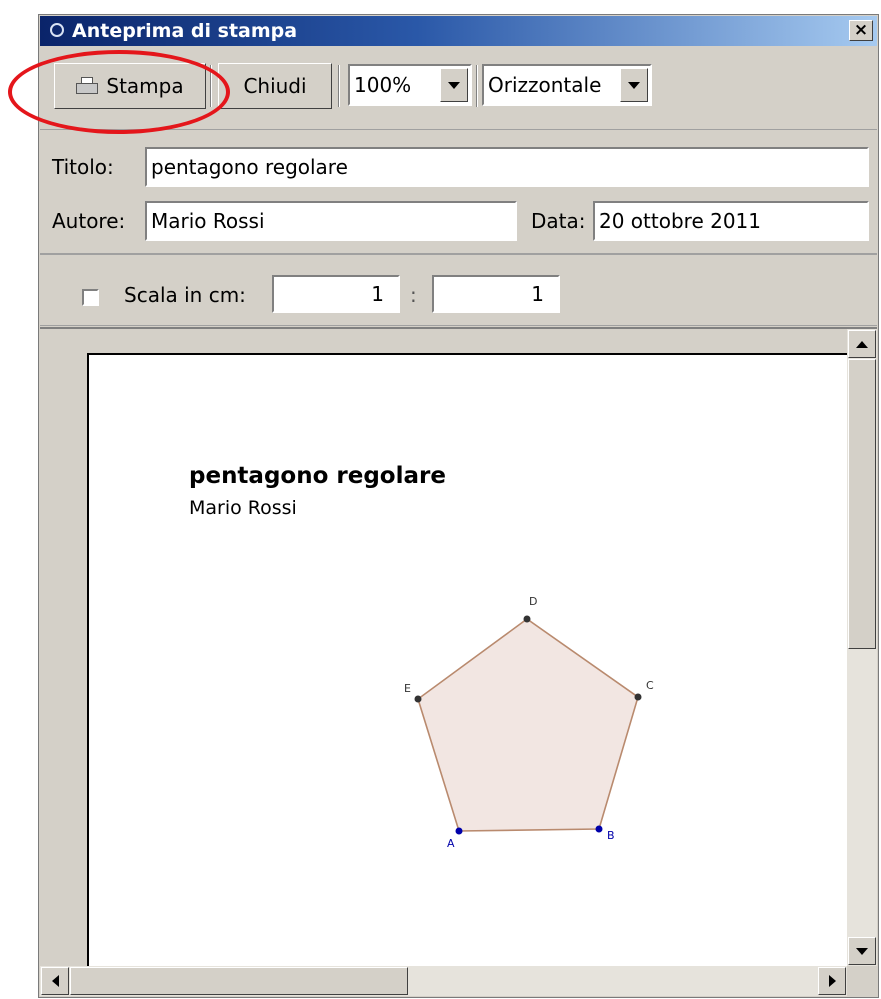 The width and height of the screenshot is (881, 999). I want to click on zoom-select: 100%, so click(410, 85).